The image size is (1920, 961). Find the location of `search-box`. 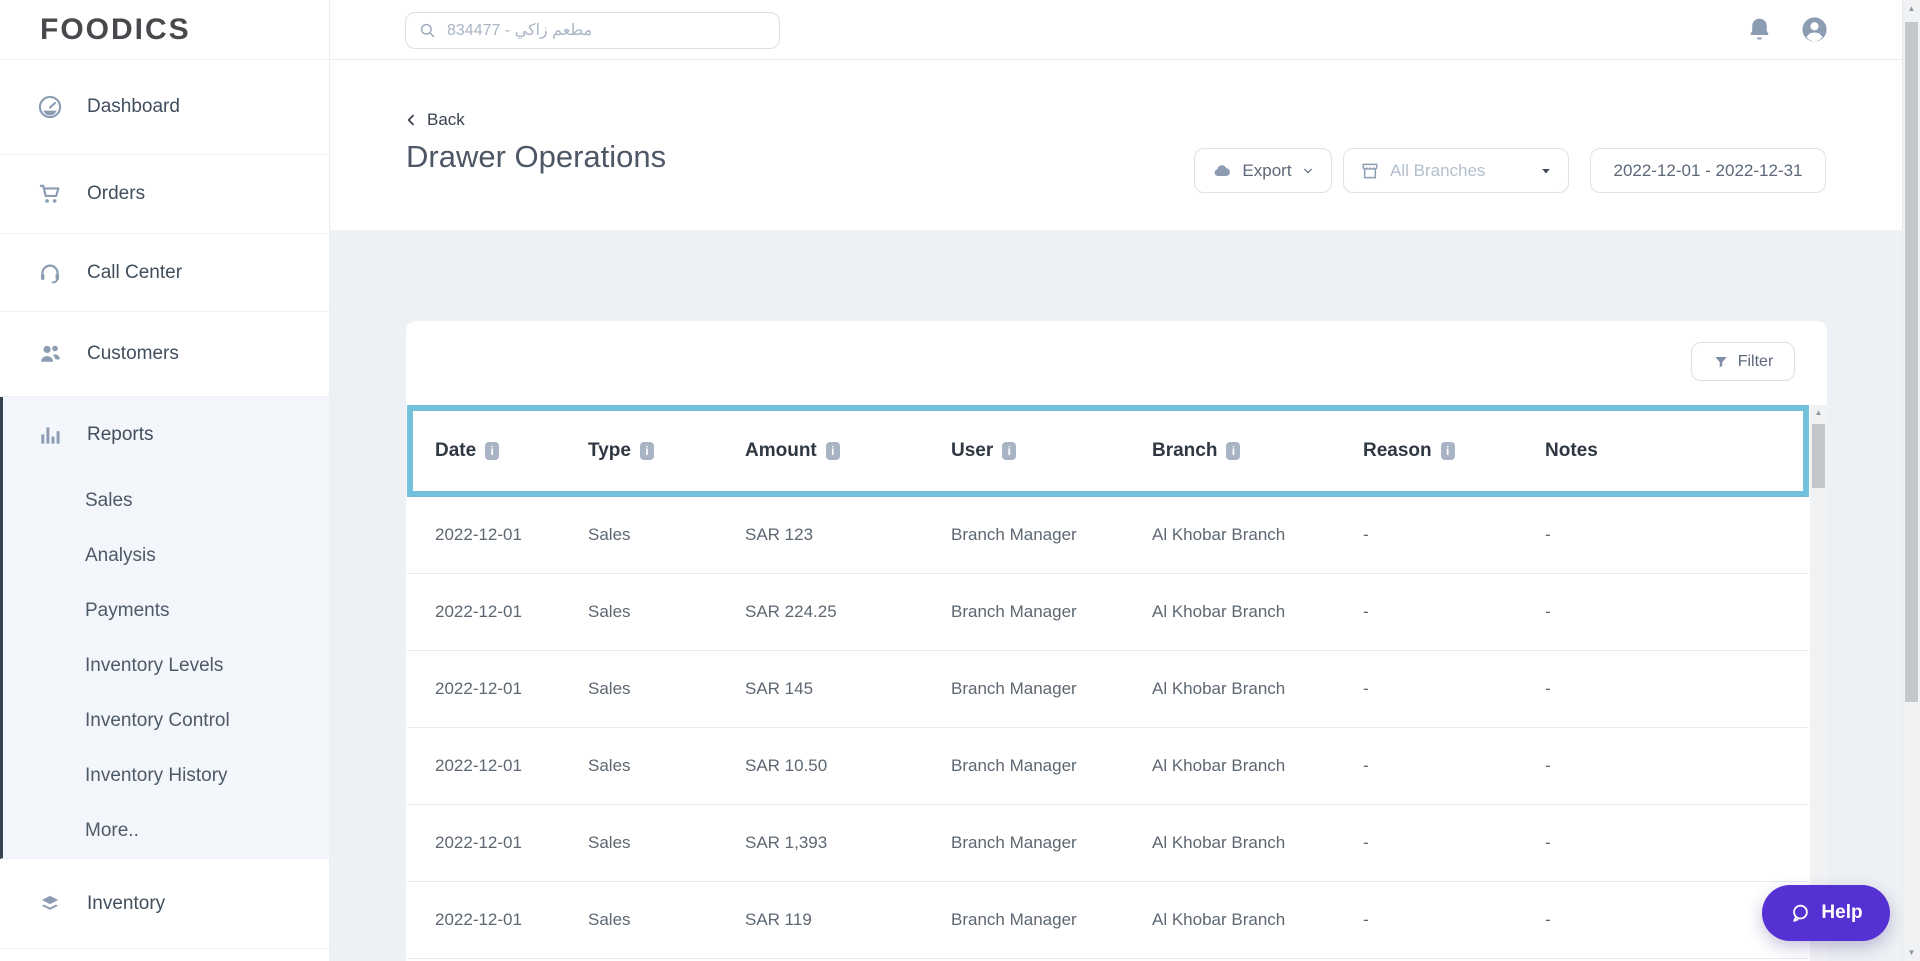

search-box is located at coordinates (592, 30).